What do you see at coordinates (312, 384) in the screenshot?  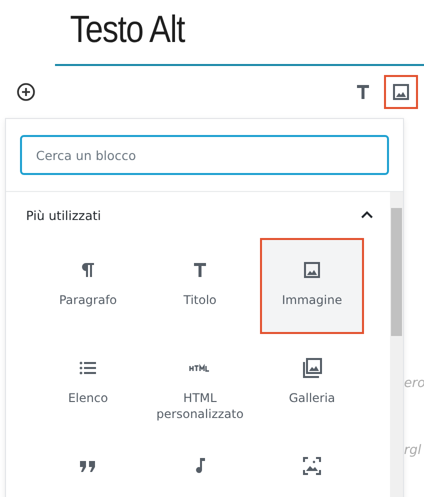 I see `block-item: Galleria` at bounding box center [312, 384].